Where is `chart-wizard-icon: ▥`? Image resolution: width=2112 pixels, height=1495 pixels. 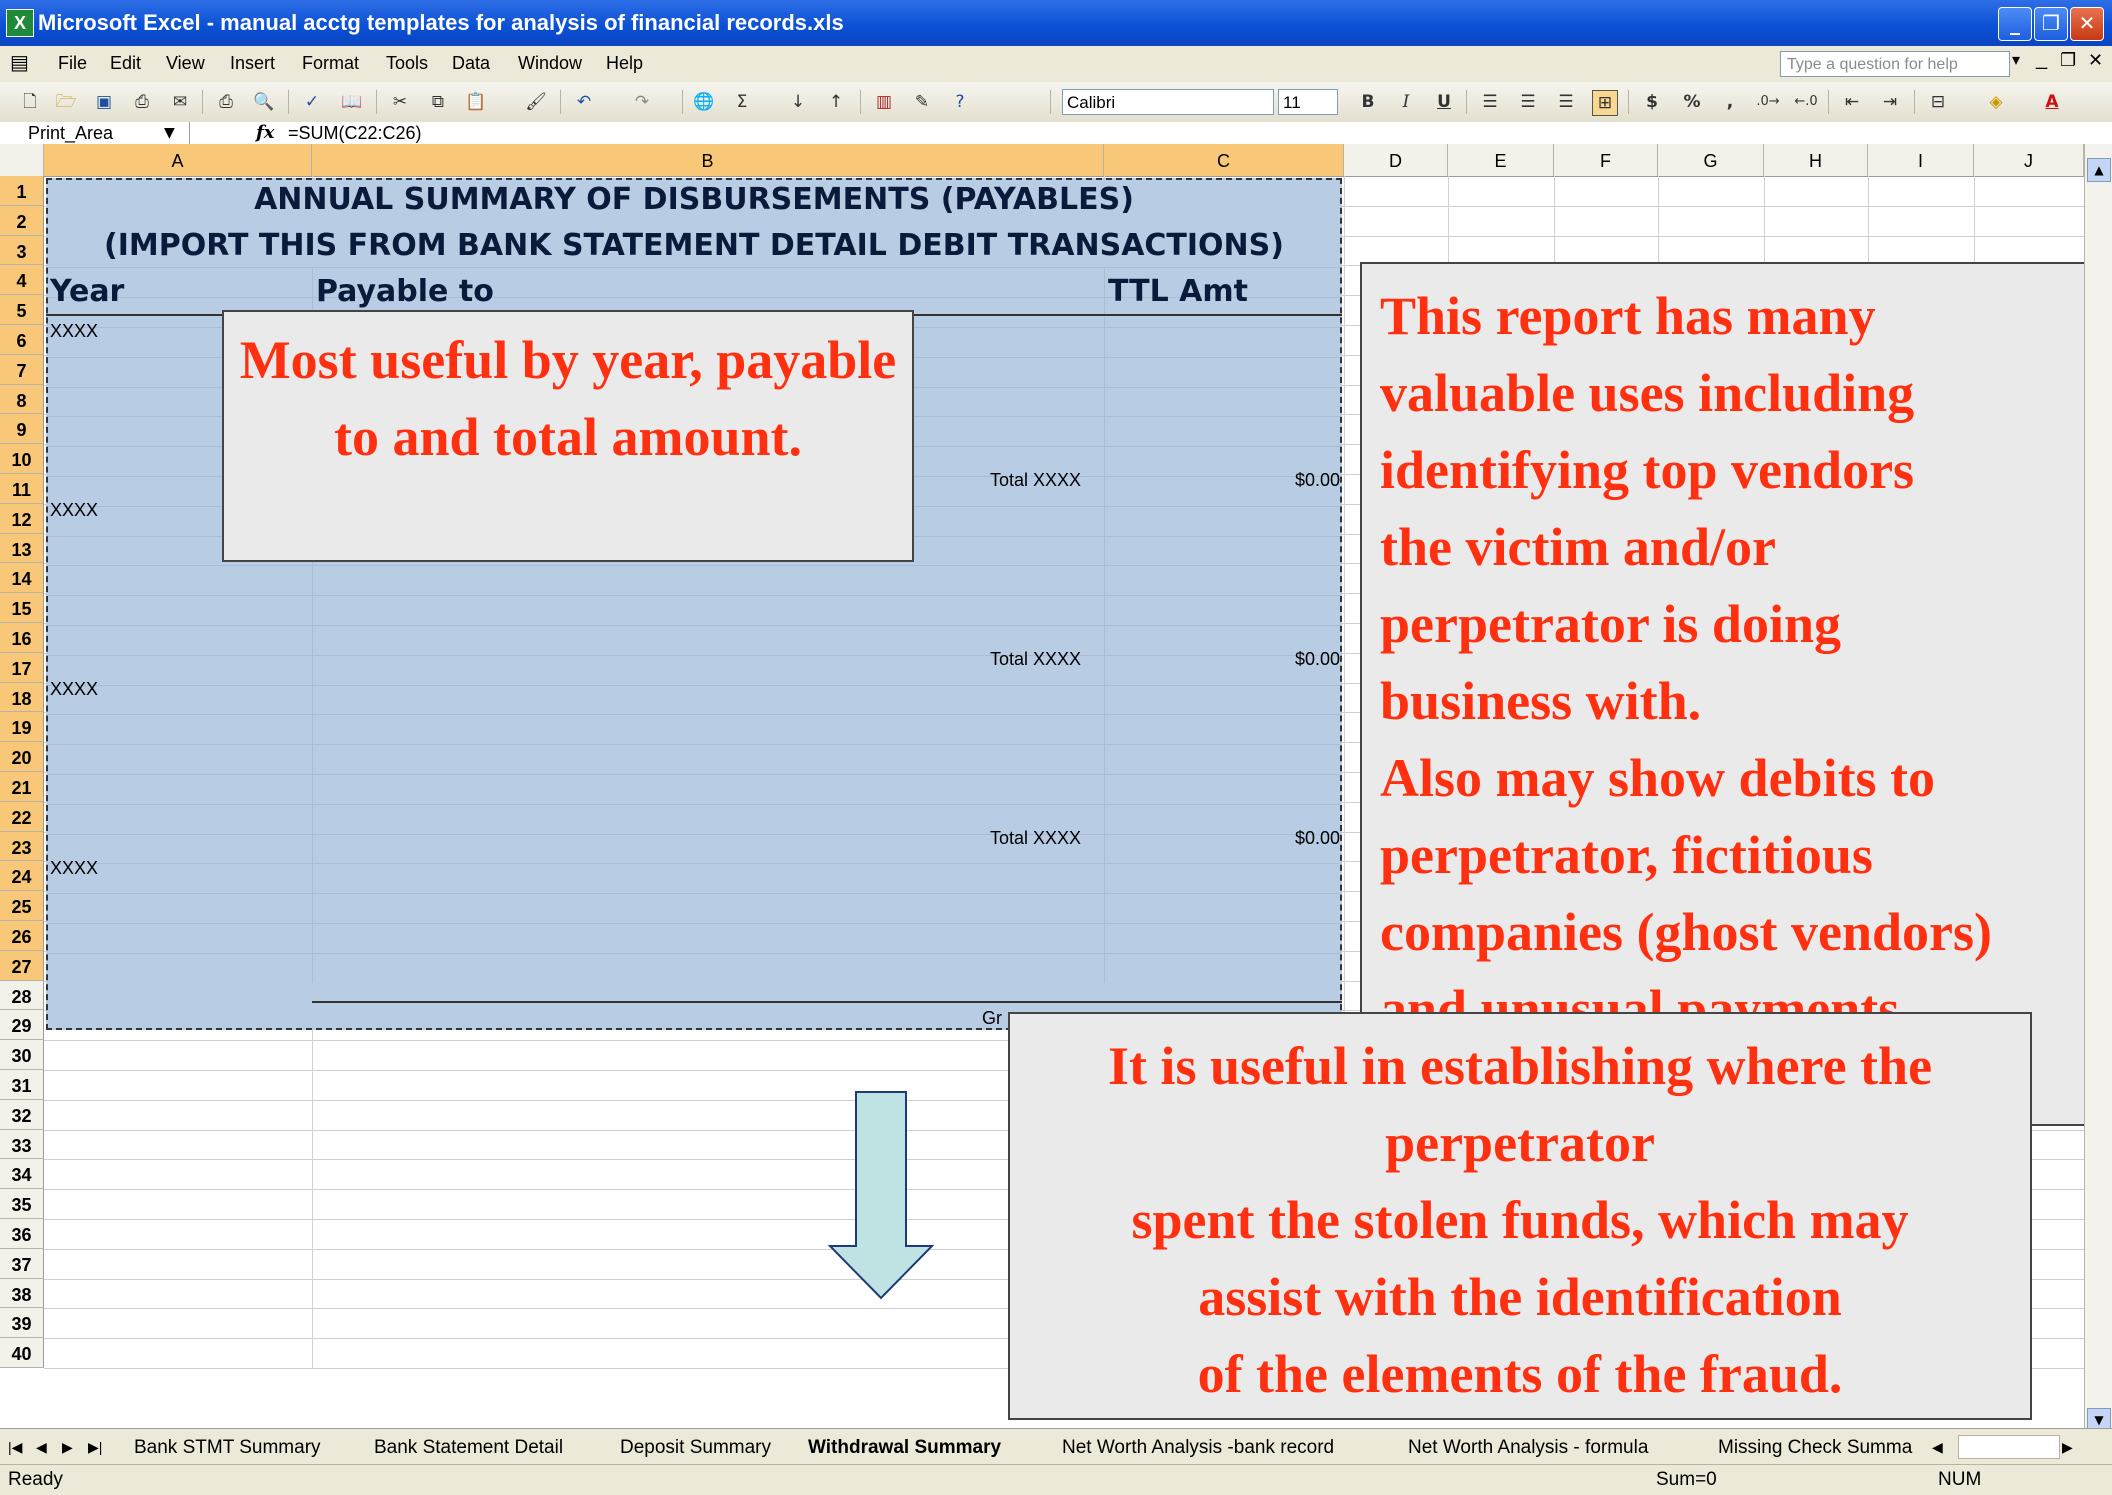 chart-wizard-icon: ▥ is located at coordinates (884, 102).